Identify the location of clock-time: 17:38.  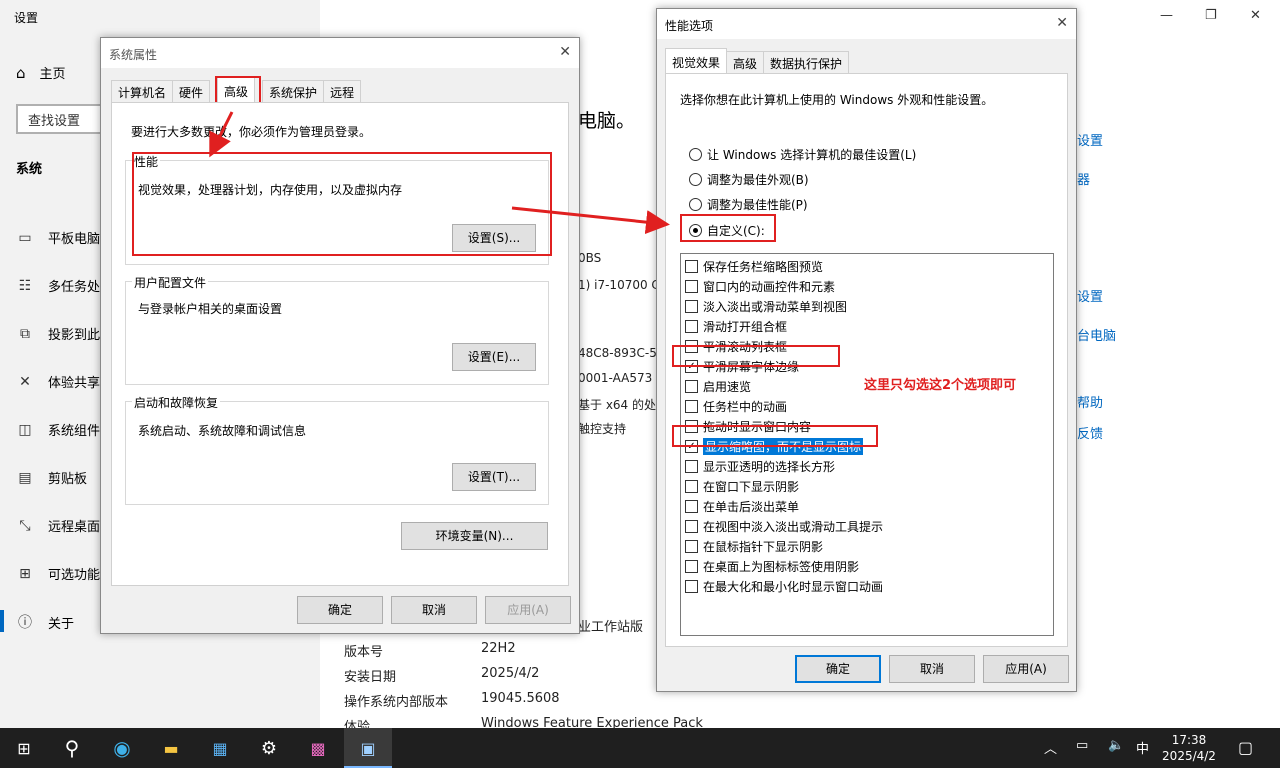
(1189, 740).